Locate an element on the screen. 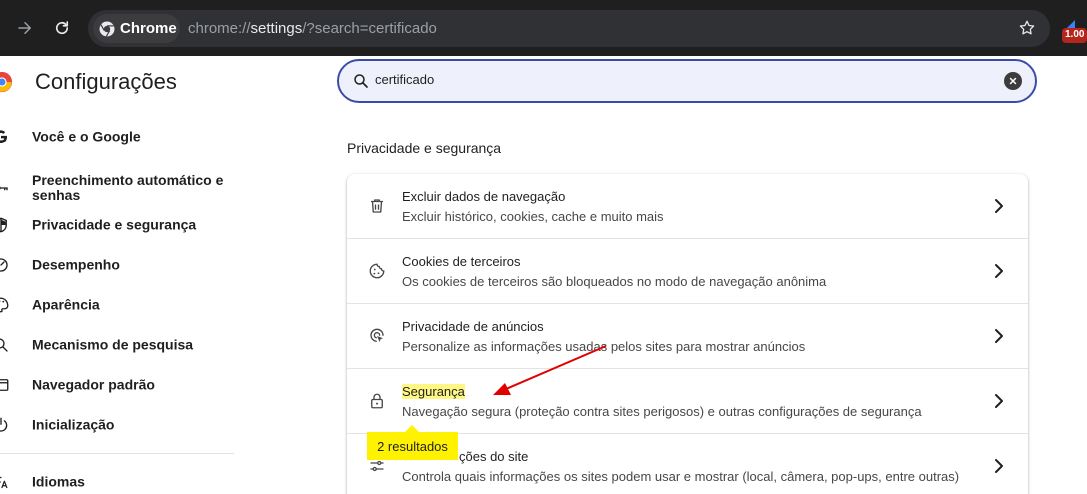 The width and height of the screenshot is (1087, 494). lock-icon is located at coordinates (377, 401).